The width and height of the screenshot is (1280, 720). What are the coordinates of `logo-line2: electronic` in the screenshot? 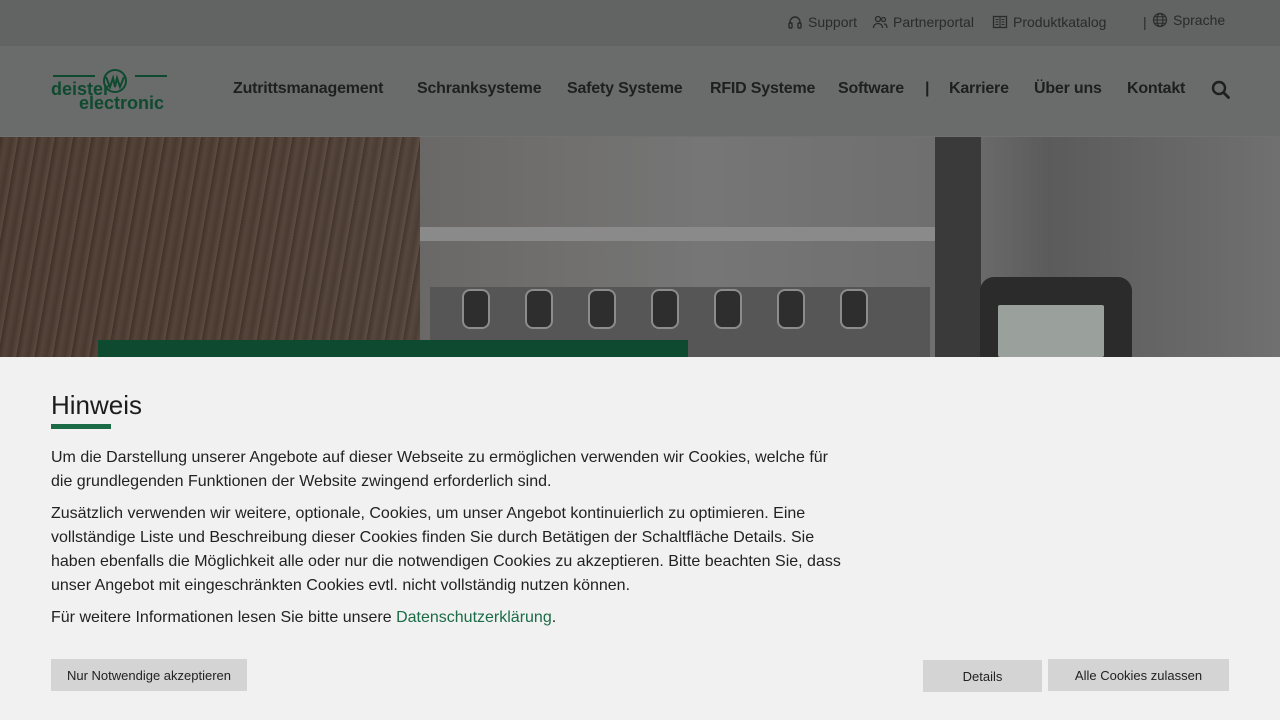 It's located at (121, 103).